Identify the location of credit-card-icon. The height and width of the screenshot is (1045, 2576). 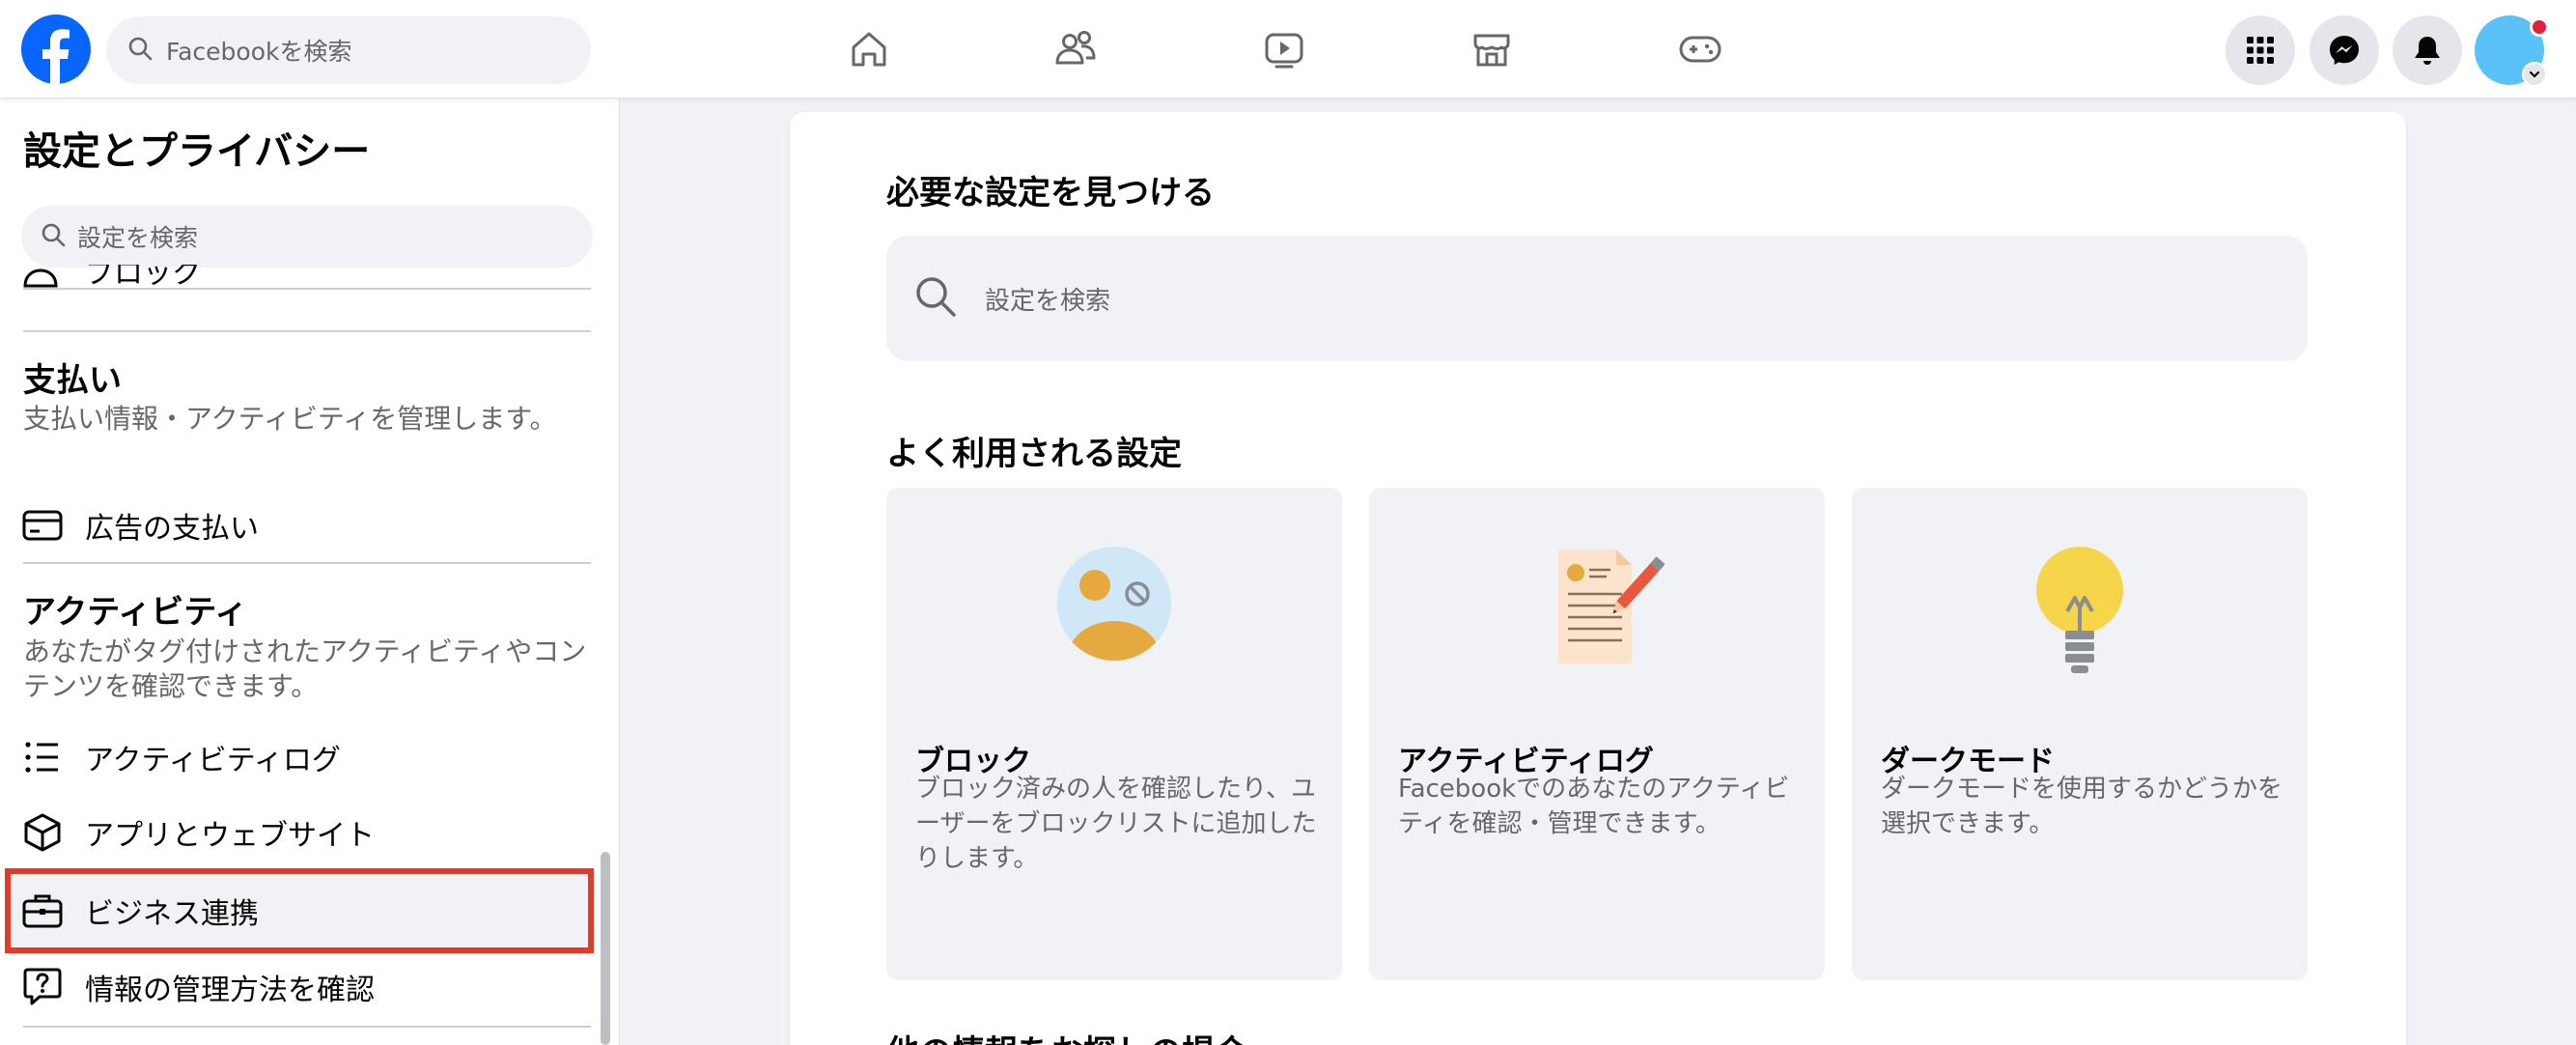
(43, 525).